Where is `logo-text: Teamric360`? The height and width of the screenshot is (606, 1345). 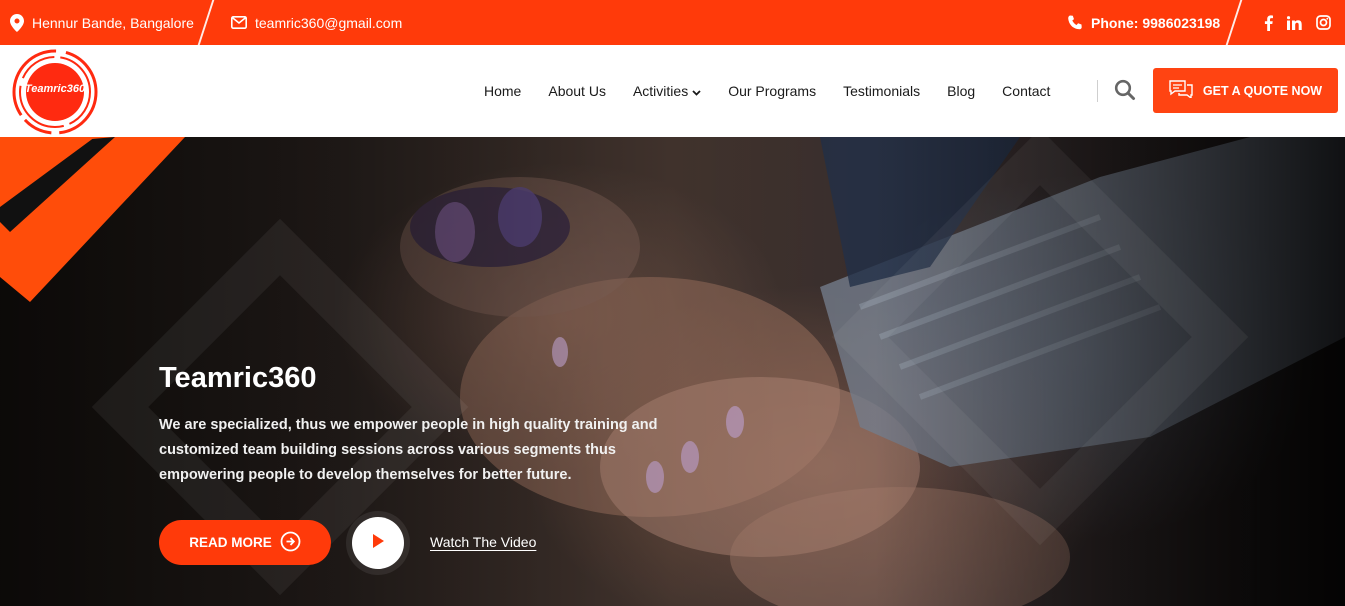 logo-text: Teamric360 is located at coordinates (55, 89).